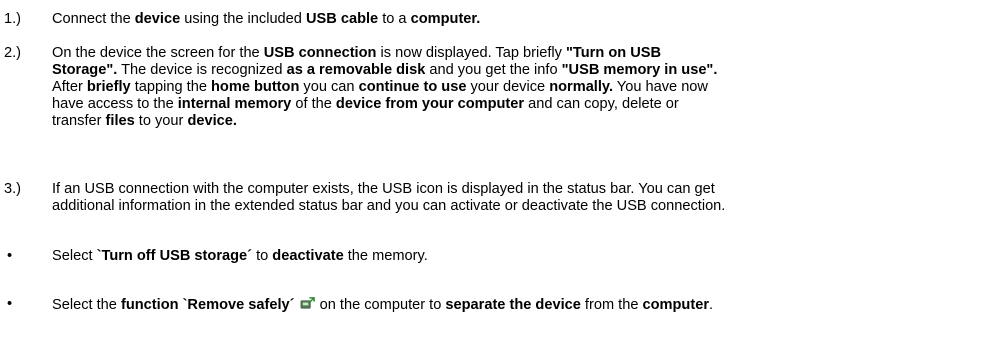 Image resolution: width=982 pixels, height=337 pixels. Describe the element at coordinates (614, 53) in the screenshot. I see `bold-text: "Turn on USB` at that location.